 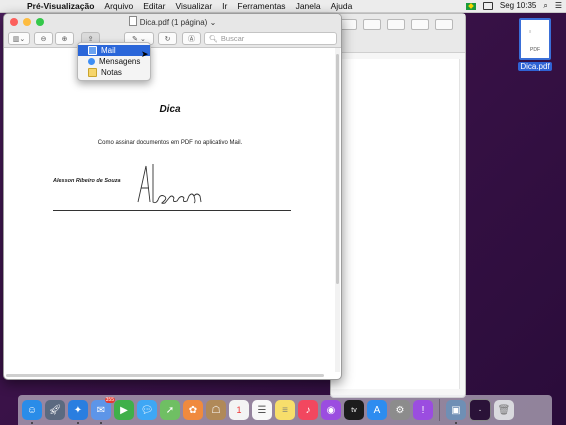 I want to click on share-menu: Mail Mensagens Notas, so click(x=114, y=61).